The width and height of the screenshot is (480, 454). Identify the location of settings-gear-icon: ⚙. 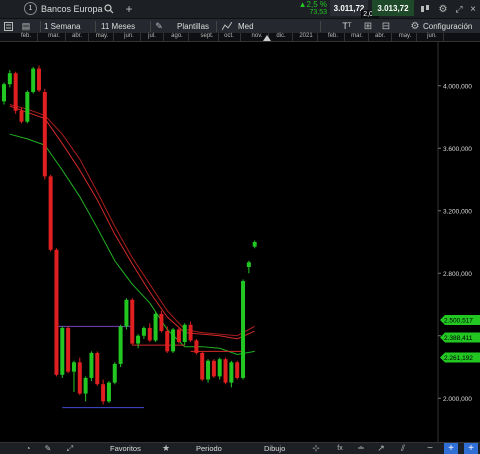
(415, 26).